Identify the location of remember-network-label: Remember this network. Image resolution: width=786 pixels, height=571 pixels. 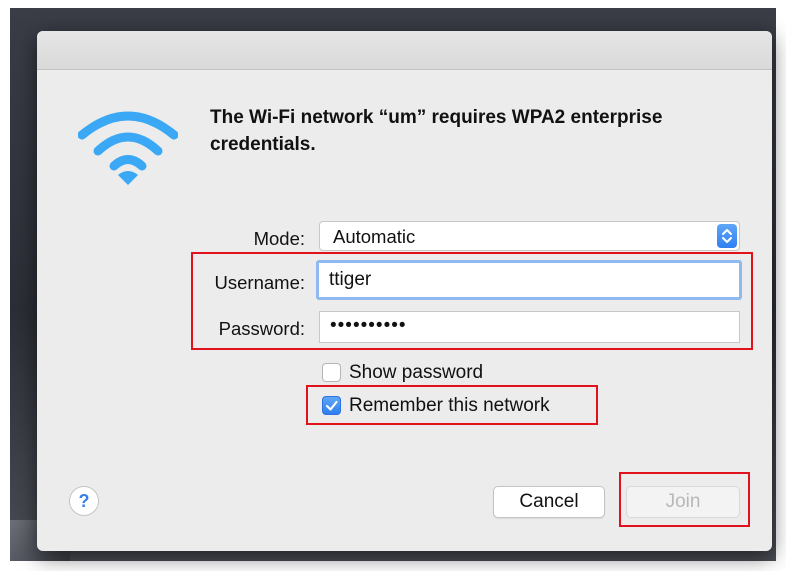
(449, 406).